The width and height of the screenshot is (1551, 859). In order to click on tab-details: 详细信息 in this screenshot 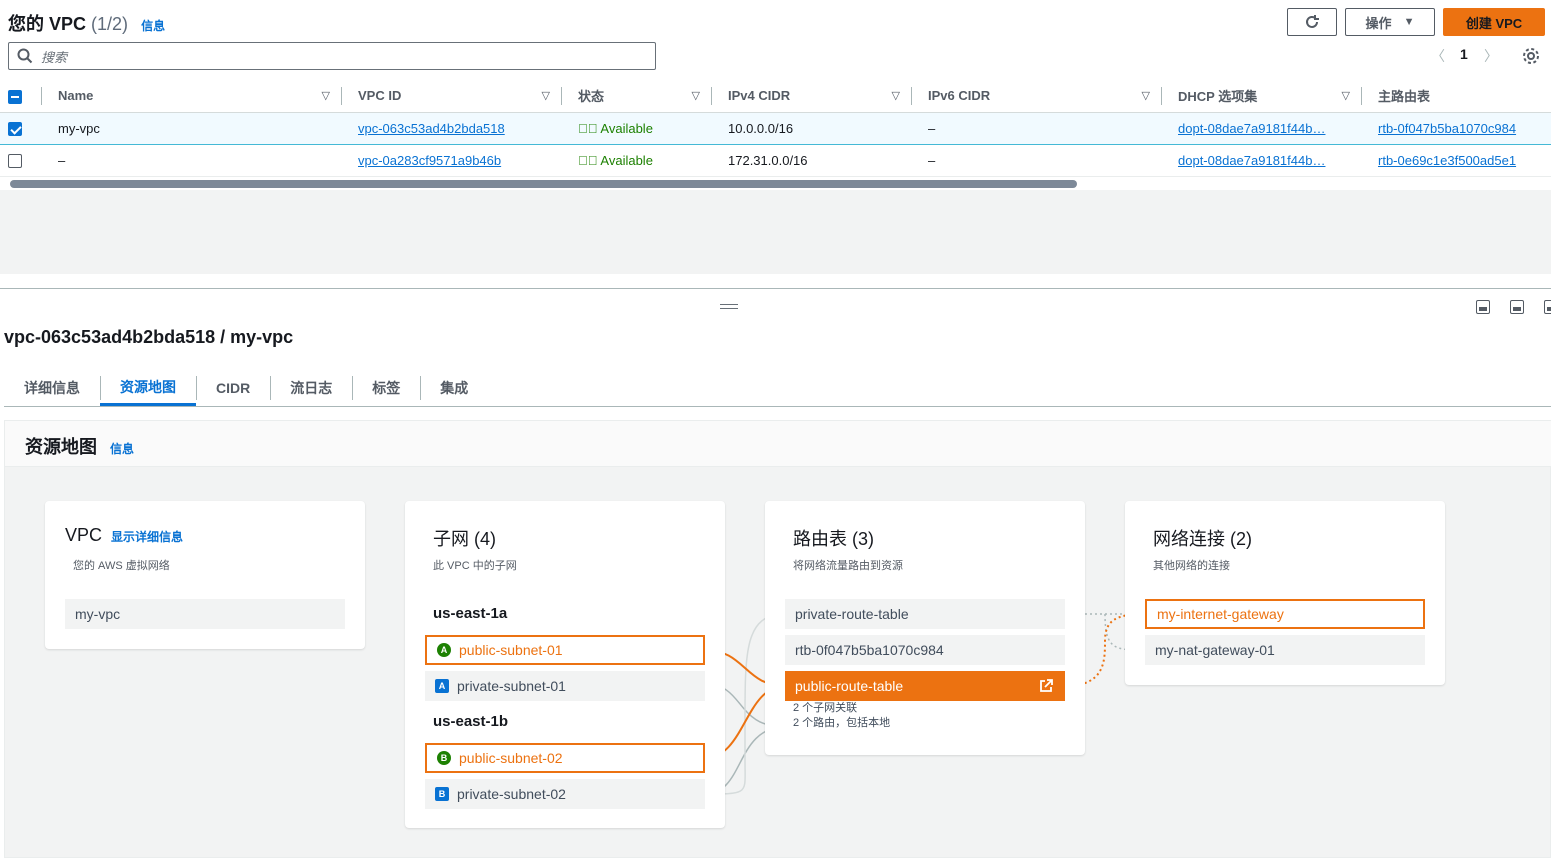, I will do `click(52, 388)`.